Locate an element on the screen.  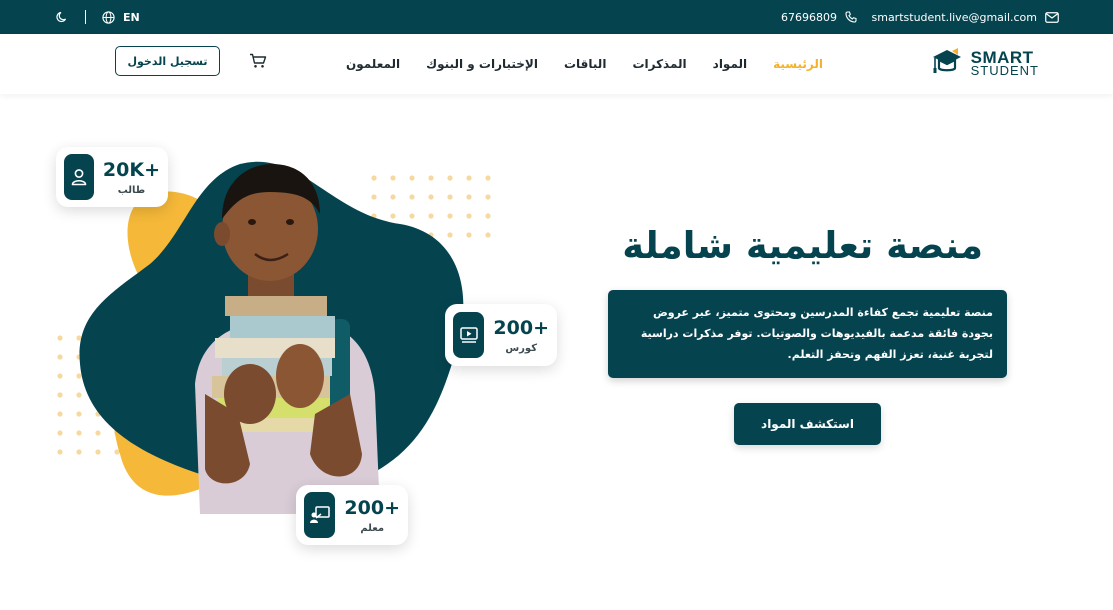
nav-item-home: الرئيسية is located at coordinates (798, 64).